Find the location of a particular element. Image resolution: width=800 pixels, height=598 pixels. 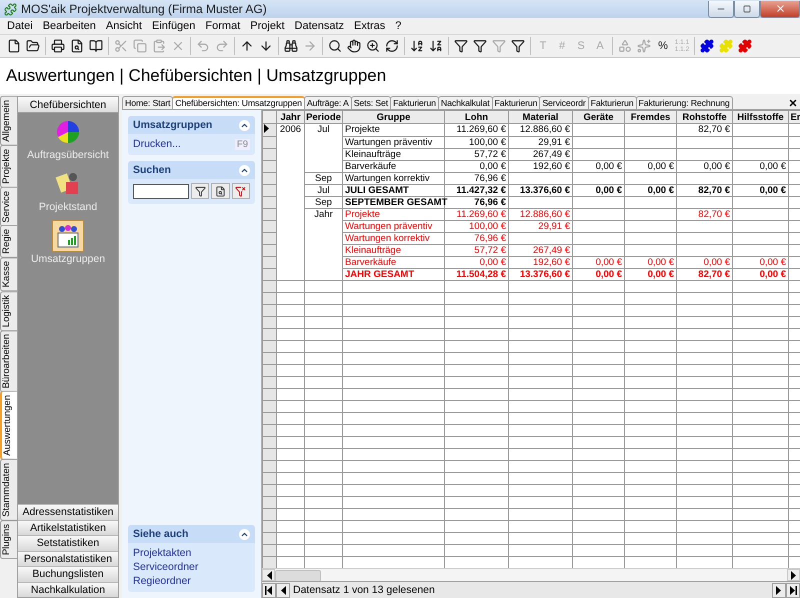

side-tab: Büroarbeiten is located at coordinates (8, 361).